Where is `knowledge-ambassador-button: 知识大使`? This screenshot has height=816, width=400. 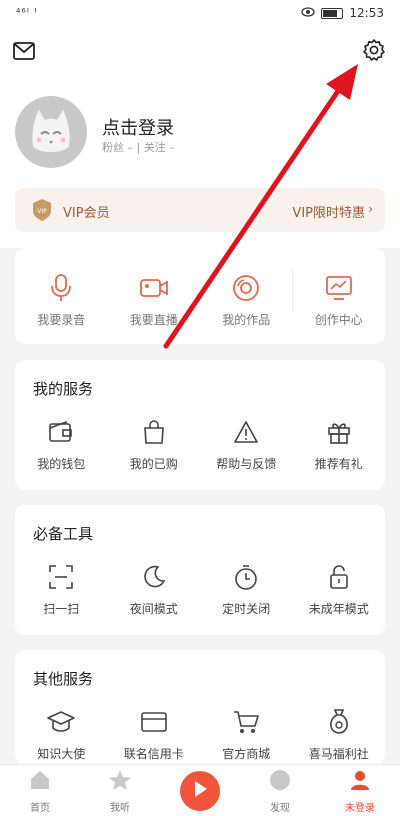
knowledge-ambassador-button: 知识大使 is located at coordinates (61, 734).